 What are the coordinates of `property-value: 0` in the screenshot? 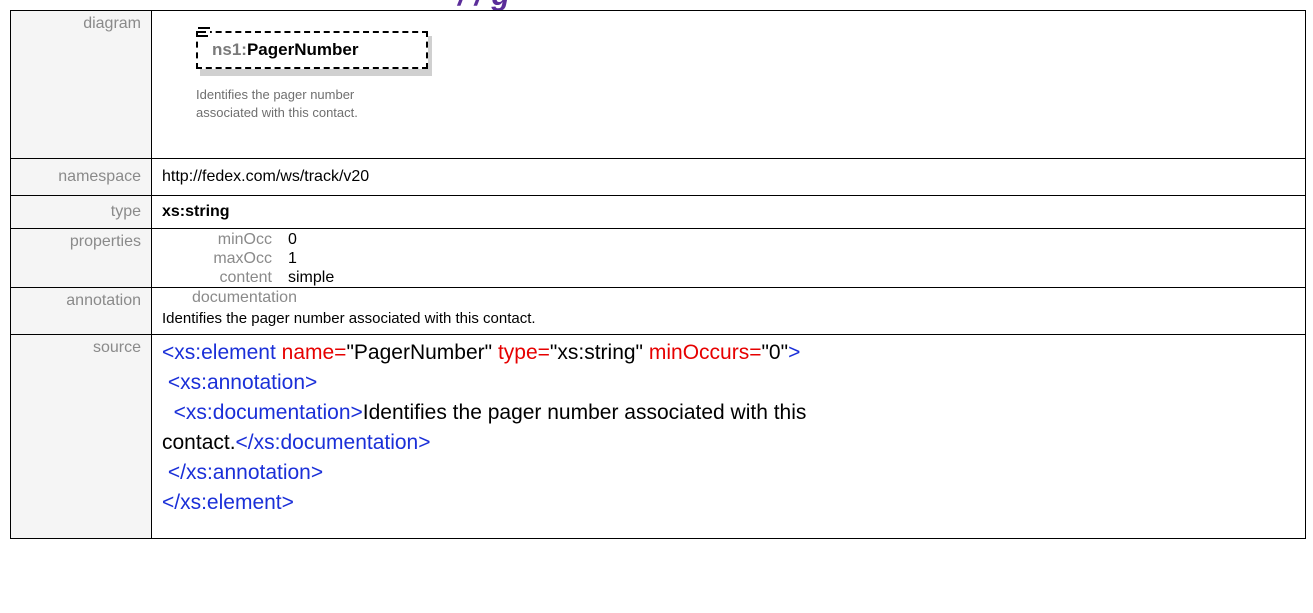 It's located at (292, 239).